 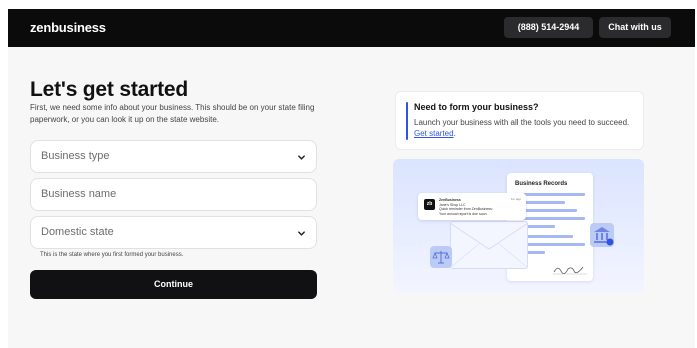 What do you see at coordinates (489, 245) in the screenshot?
I see `envelope-icon` at bounding box center [489, 245].